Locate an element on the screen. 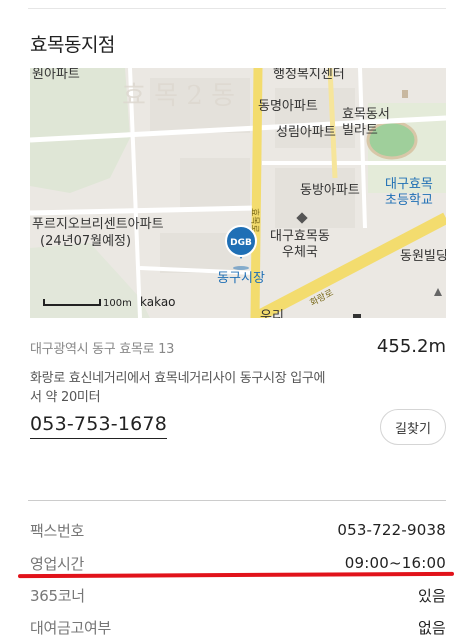 This screenshot has width=474, height=643. map-label-post-2: 우체국 is located at coordinates (300, 252).